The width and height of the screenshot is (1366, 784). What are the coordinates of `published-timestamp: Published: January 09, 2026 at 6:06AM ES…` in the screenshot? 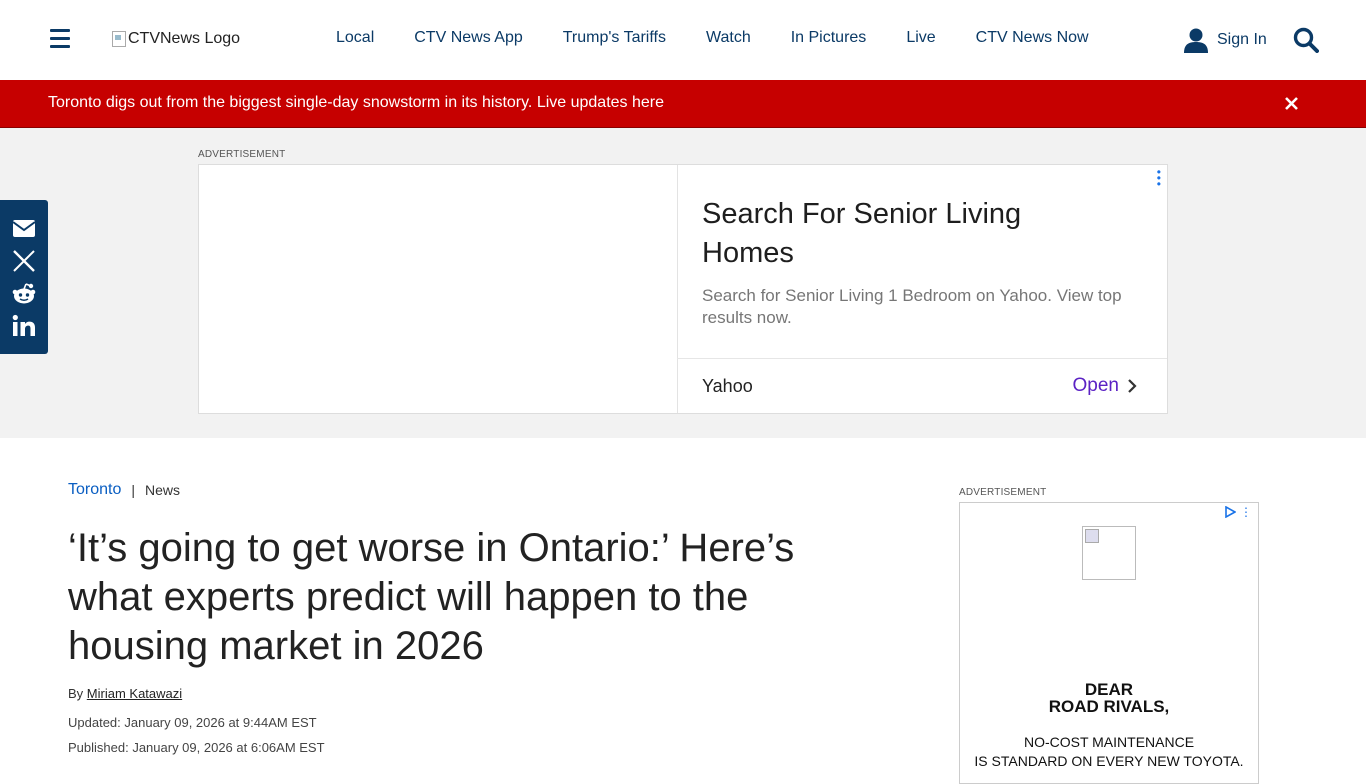 It's located at (196, 747).